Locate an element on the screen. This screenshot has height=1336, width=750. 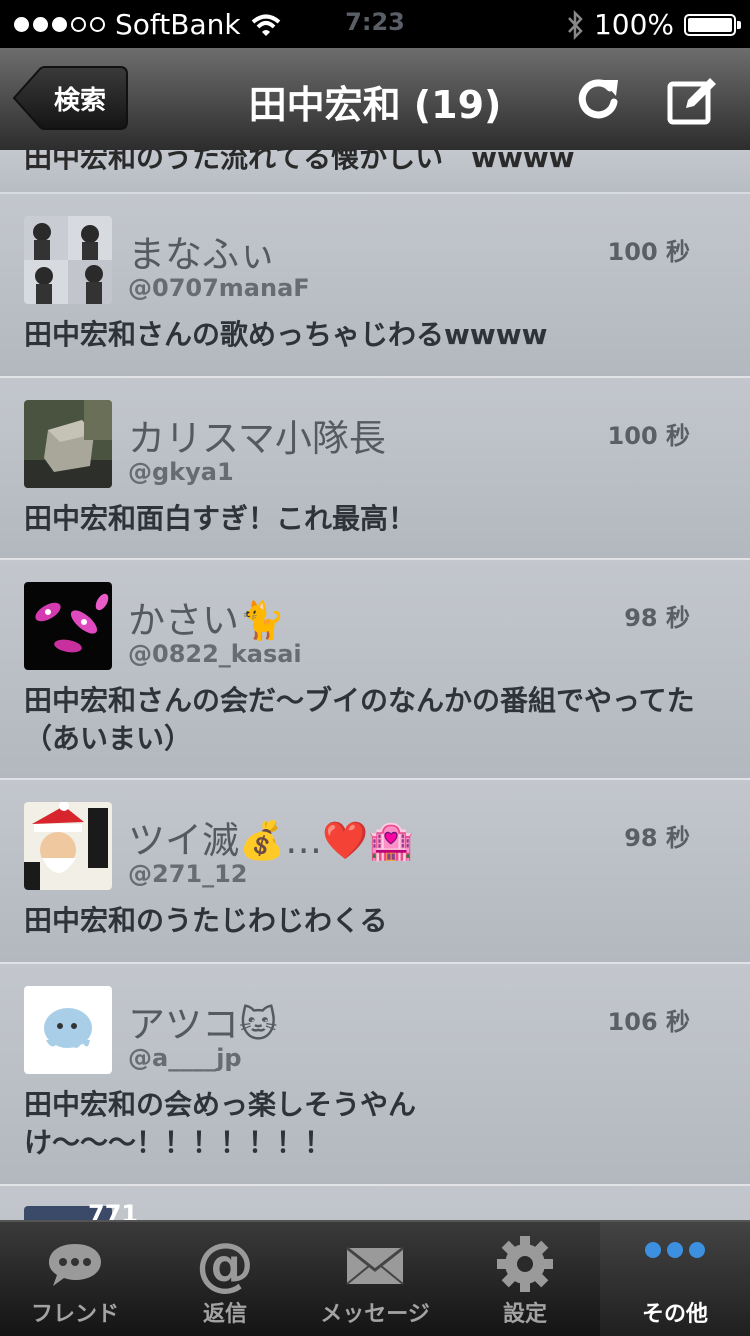
tab-friends: フレンド is located at coordinates (75, 1279).